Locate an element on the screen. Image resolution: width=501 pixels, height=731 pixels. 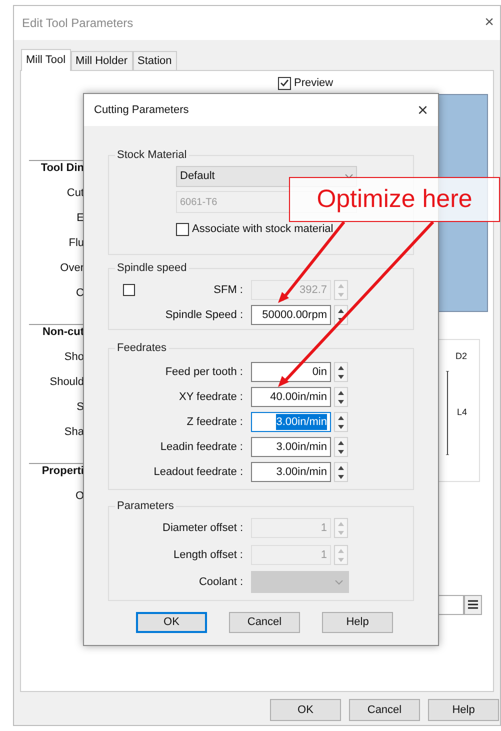
tab: Station is located at coordinates (154, 60).